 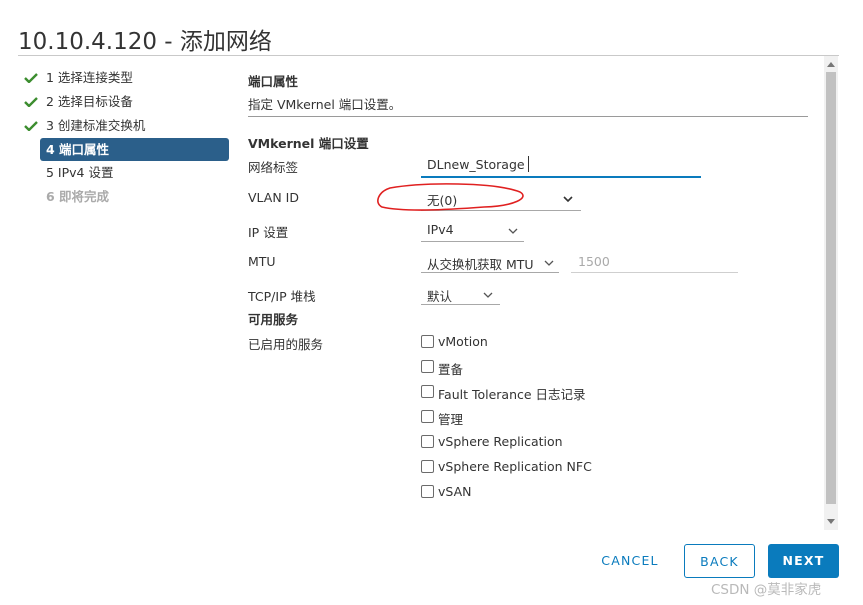 What do you see at coordinates (78, 149) in the screenshot?
I see `step-label: 4 端口属性` at bounding box center [78, 149].